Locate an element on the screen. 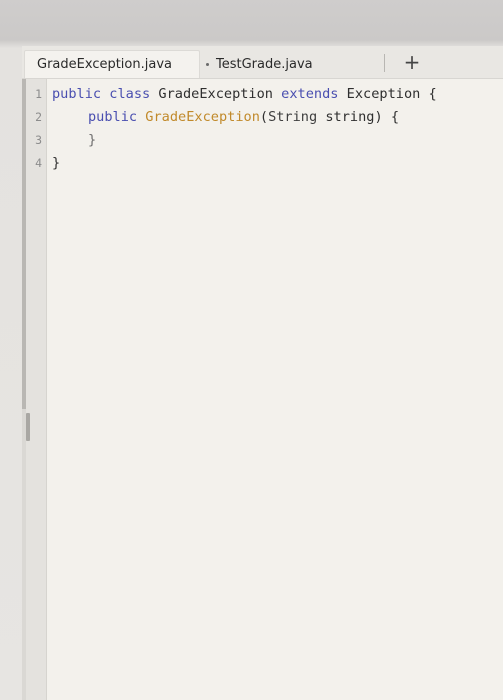 This screenshot has height=700, width=503. code-token-punctuation: ( is located at coordinates (264, 116).